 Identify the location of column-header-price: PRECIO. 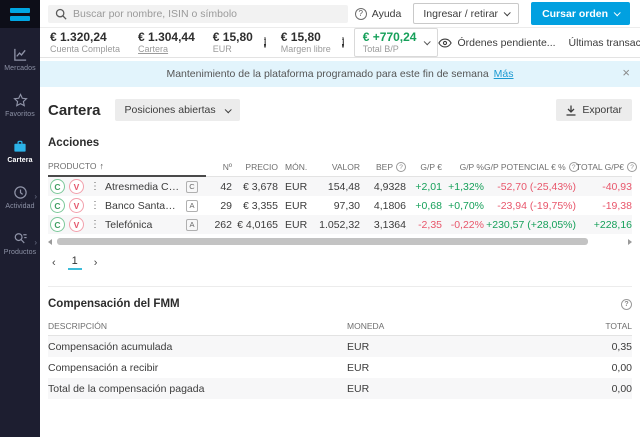
(255, 169).